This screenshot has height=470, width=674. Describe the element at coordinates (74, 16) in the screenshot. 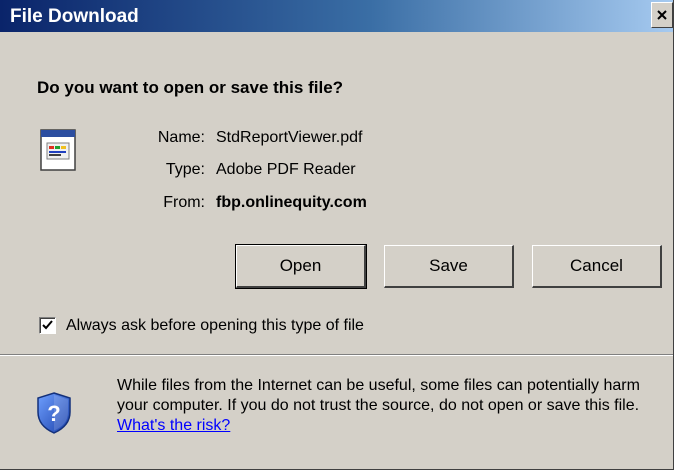

I see `window-title: File Download` at that location.